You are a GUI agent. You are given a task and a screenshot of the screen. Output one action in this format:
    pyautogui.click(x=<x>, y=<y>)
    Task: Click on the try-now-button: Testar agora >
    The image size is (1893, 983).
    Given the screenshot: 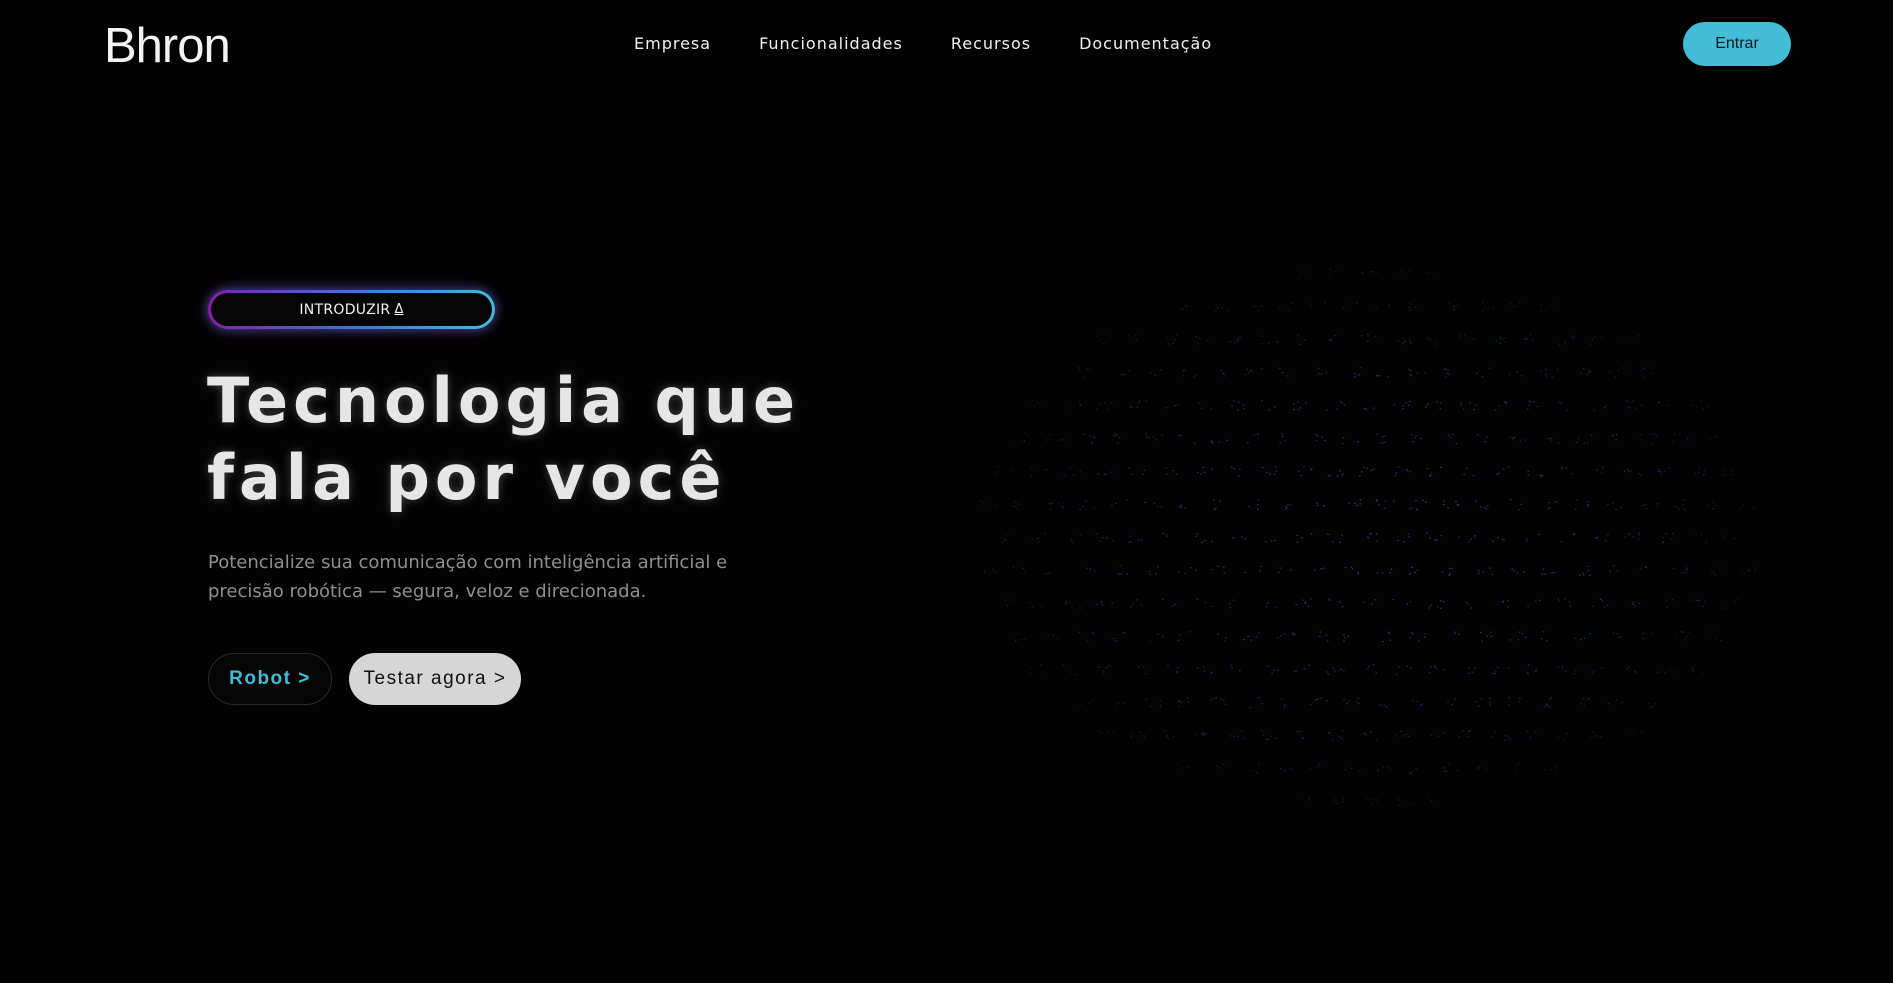 What is the action you would take?
    pyautogui.click(x=435, y=679)
    